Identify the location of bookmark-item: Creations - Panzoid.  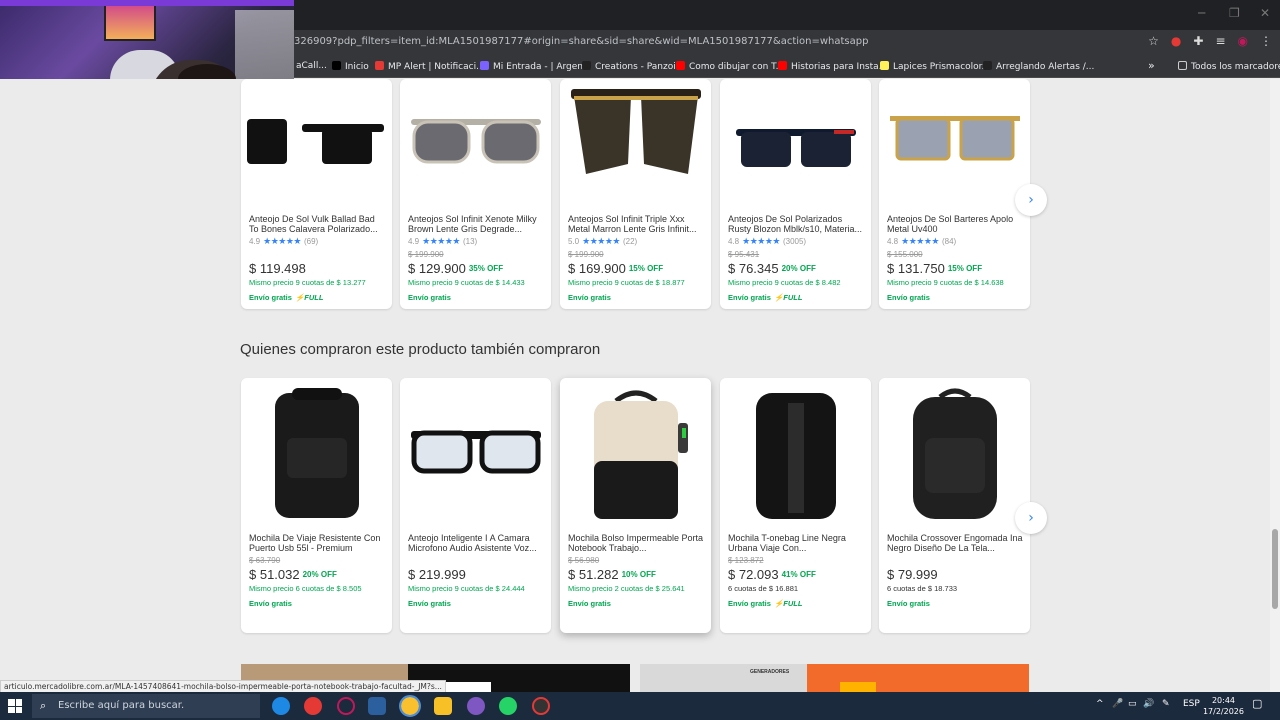
(631, 66).